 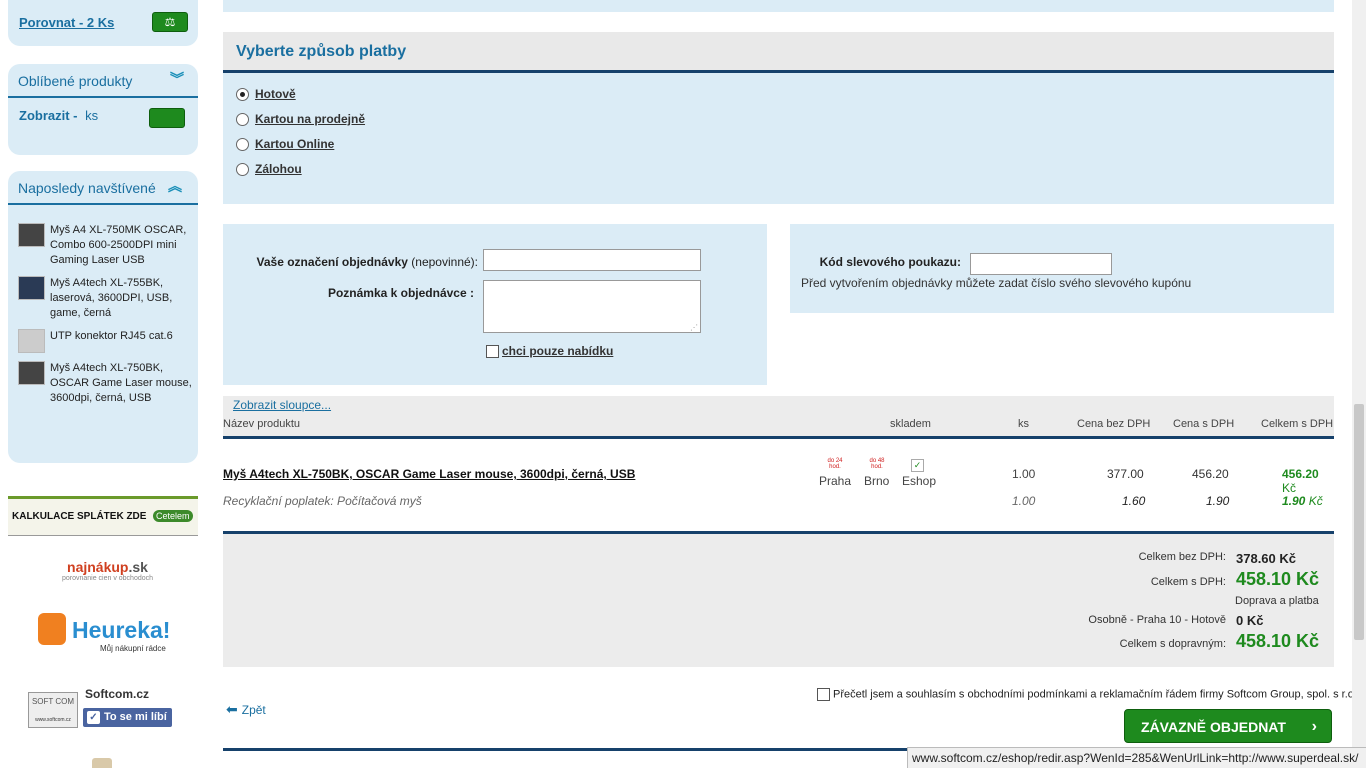 What do you see at coordinates (1302, 501) in the screenshot?
I see `recycling-total: 1.90 Kč` at bounding box center [1302, 501].